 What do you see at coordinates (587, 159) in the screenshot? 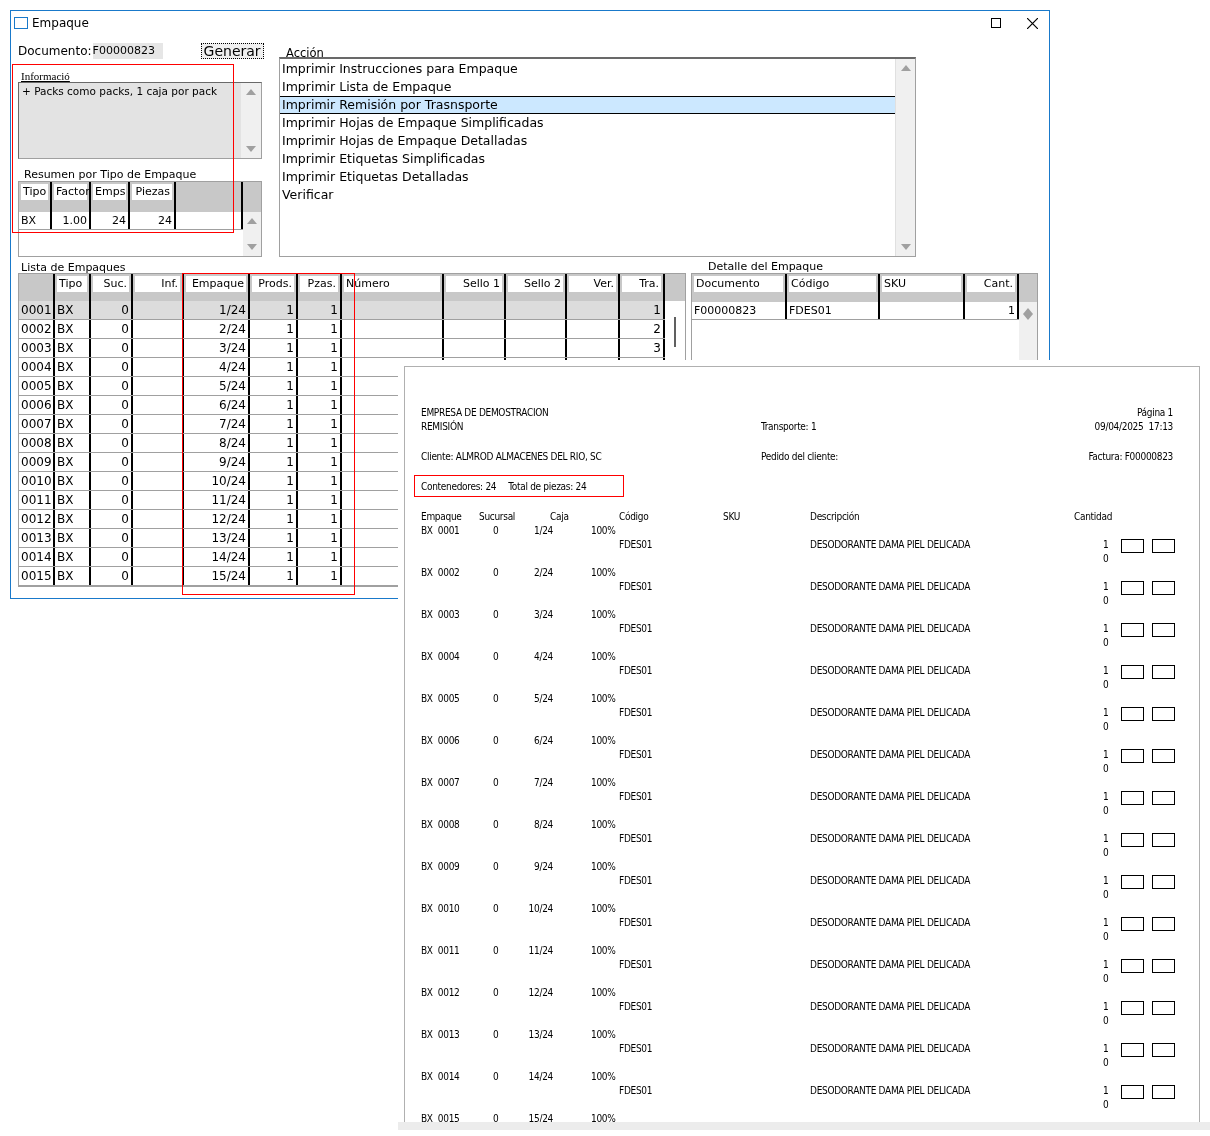
I see `accion-item: Imprimir Etiquetas Simplificadas` at bounding box center [587, 159].